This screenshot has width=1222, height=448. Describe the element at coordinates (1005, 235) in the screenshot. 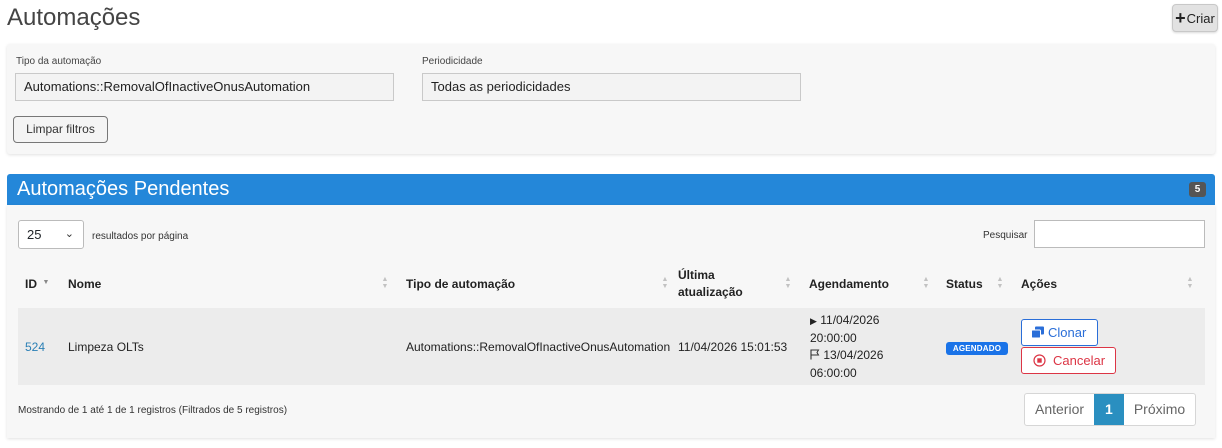

I see `search-label: Pesquisar` at that location.